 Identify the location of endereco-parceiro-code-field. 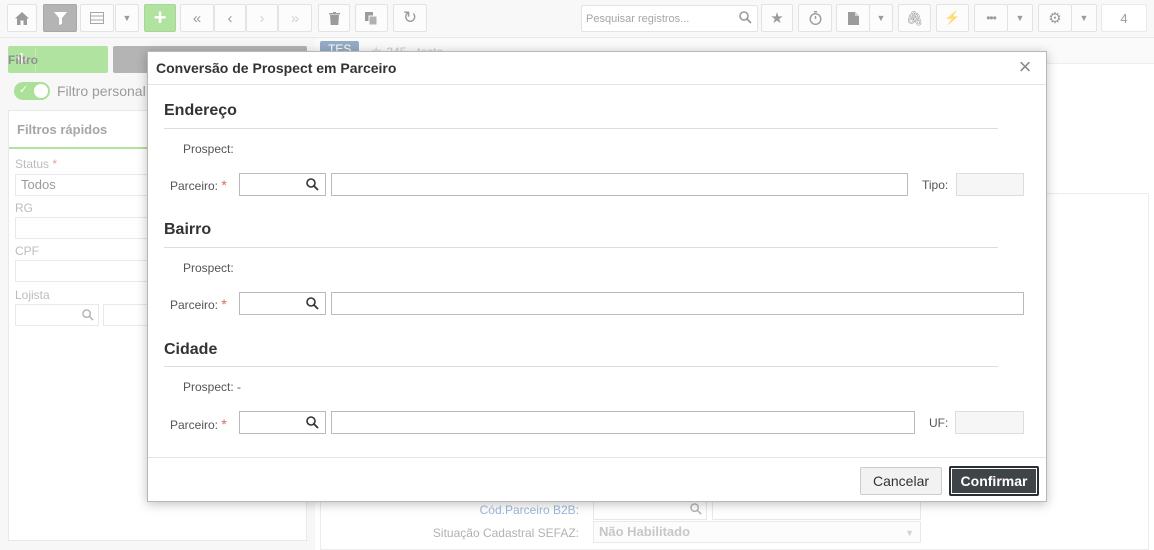
(270, 184).